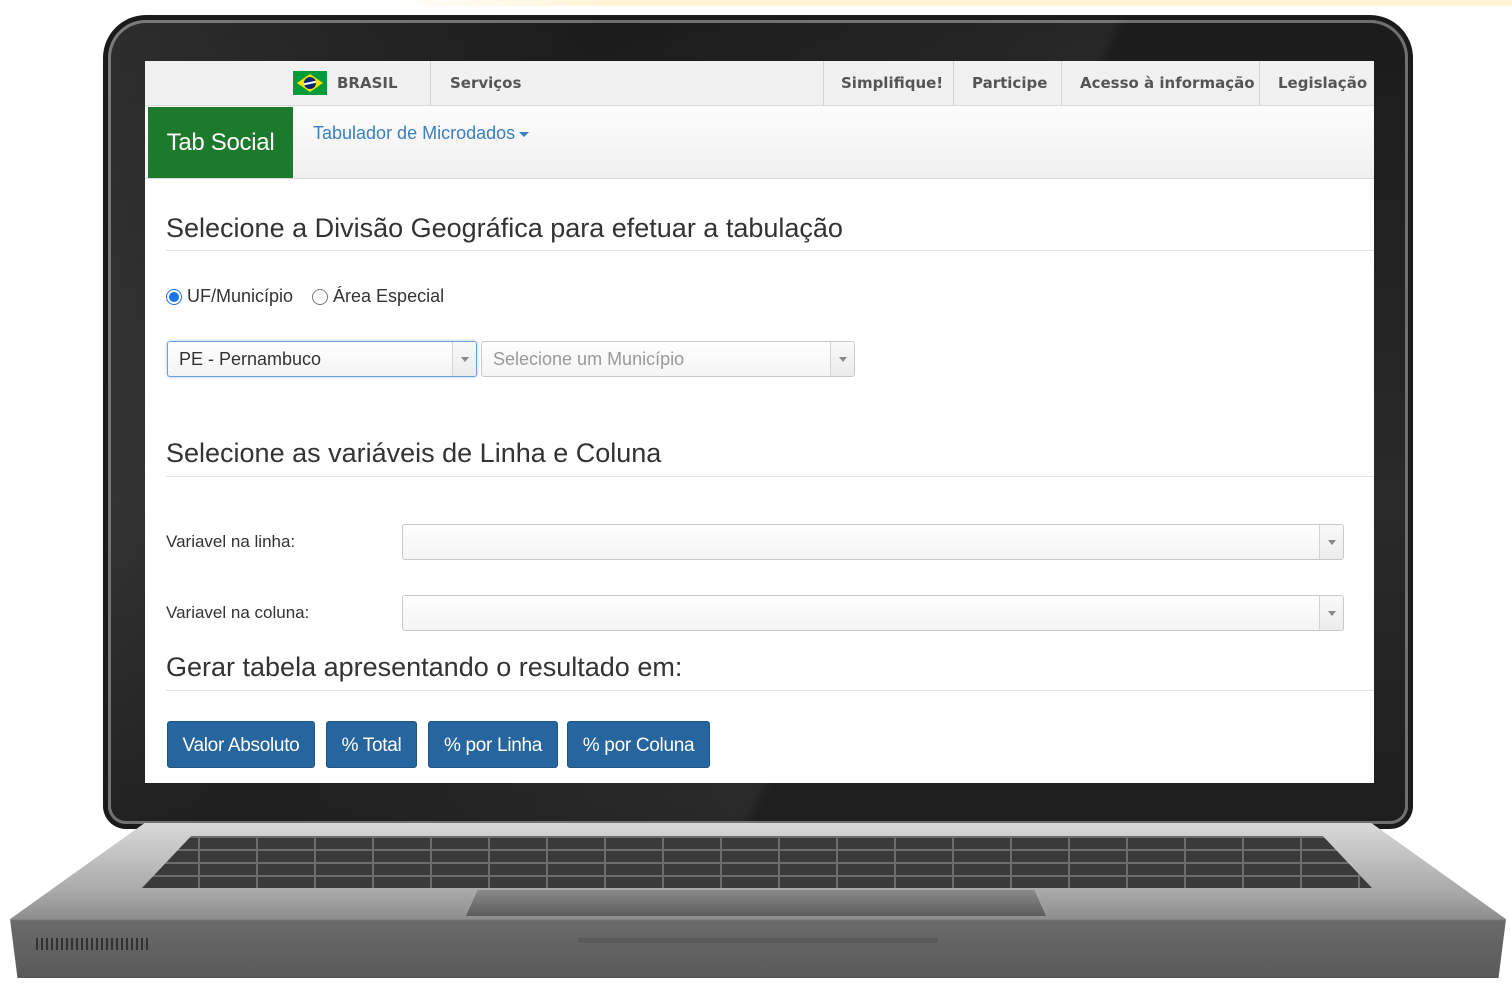  Describe the element at coordinates (241, 744) in the screenshot. I see `valor-absoluto-button: Valor Absoluto` at that location.